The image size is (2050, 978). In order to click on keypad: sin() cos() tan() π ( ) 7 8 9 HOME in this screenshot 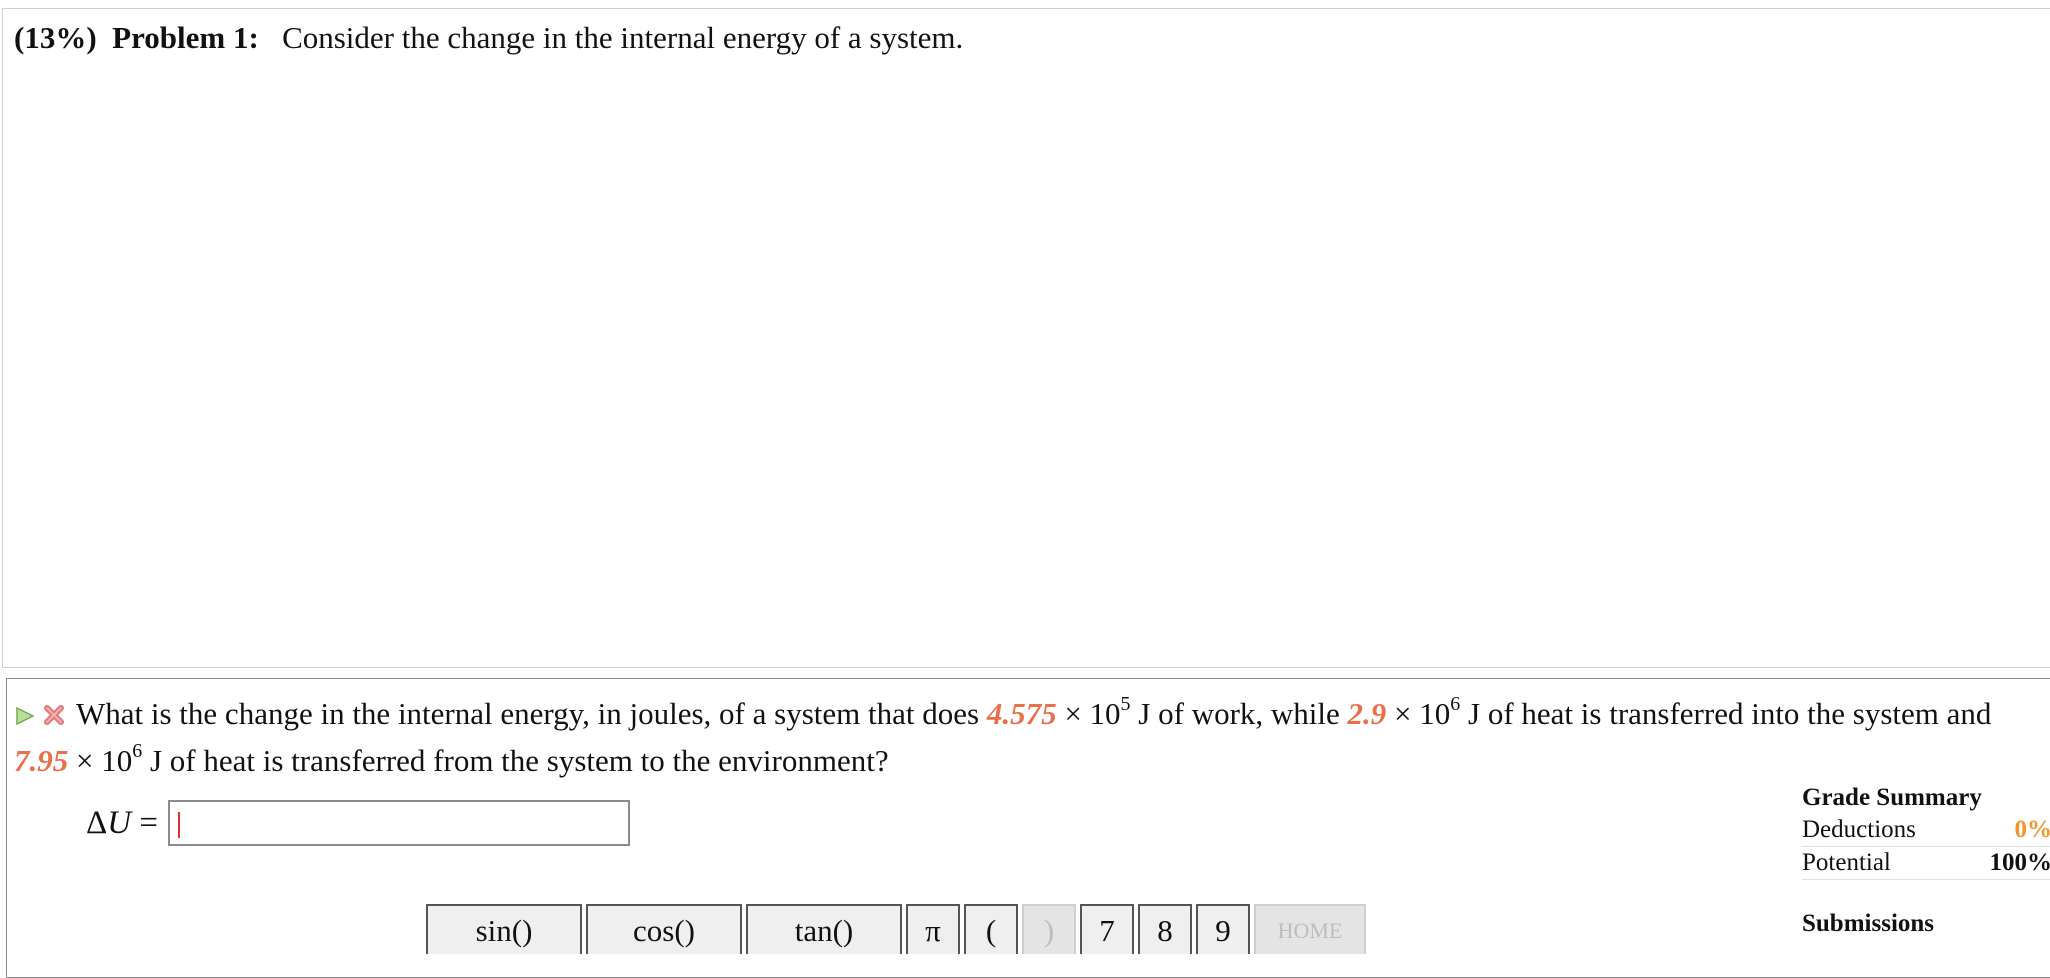, I will do `click(898, 929)`.